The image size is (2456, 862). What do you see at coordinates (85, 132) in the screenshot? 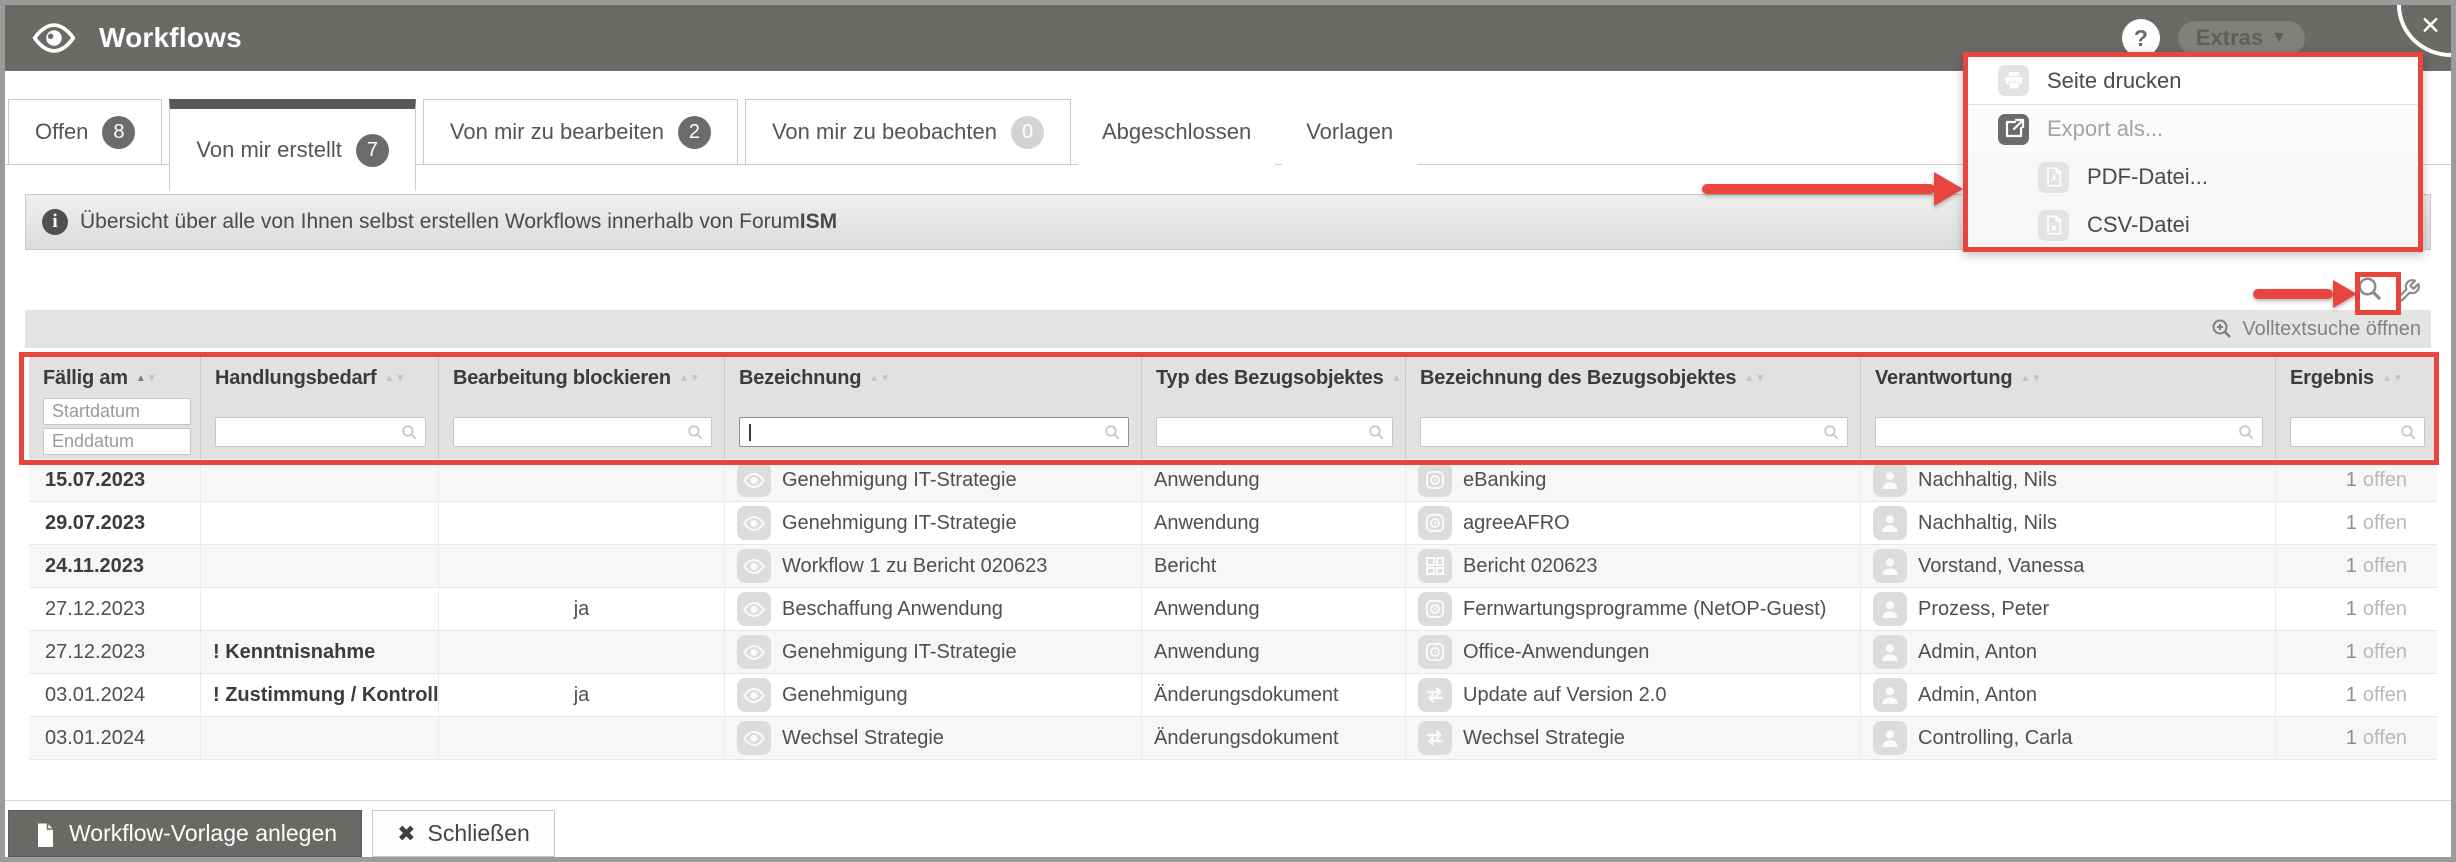
I see `tab-offen: Offen 8` at bounding box center [85, 132].